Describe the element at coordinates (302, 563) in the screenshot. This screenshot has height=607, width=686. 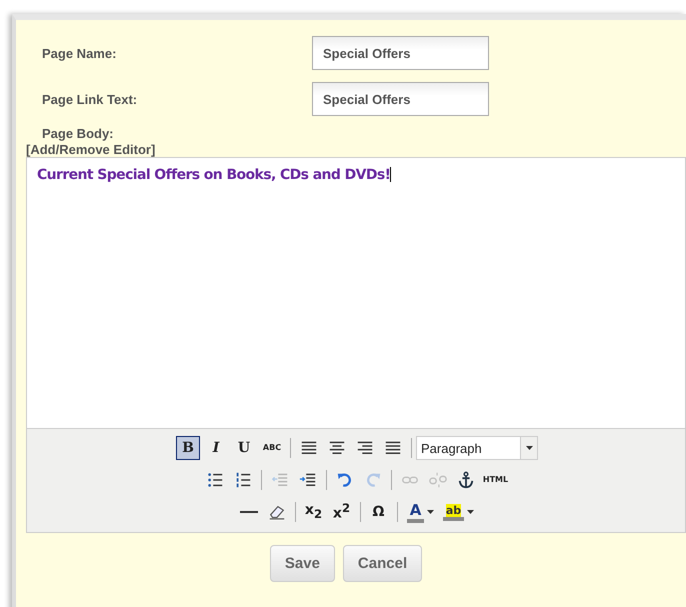
I see `save-button: Save` at that location.